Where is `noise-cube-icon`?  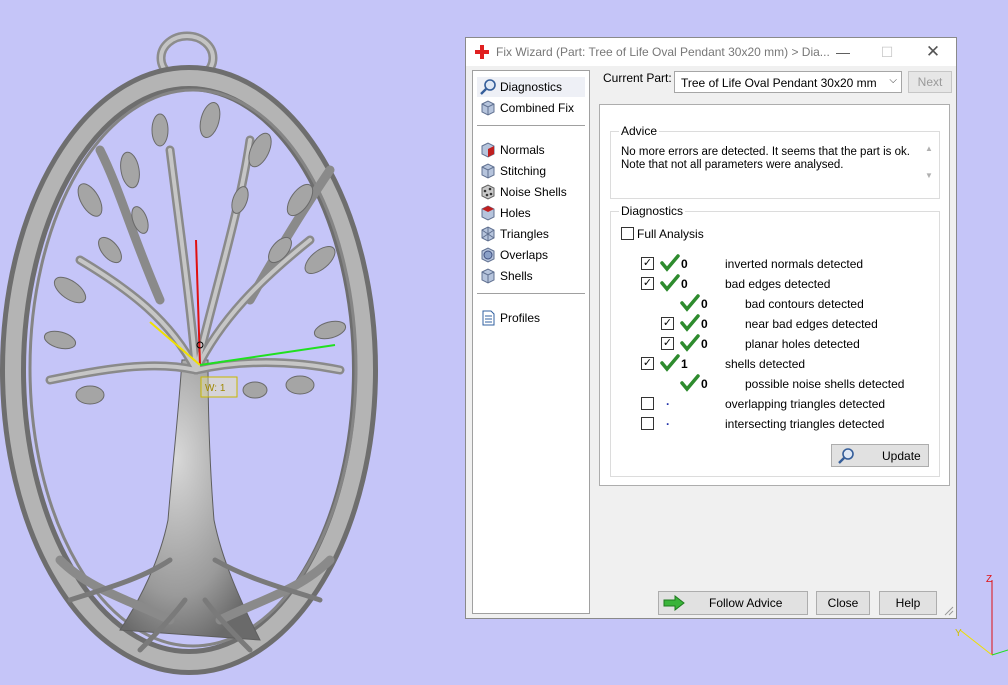 noise-cube-icon is located at coordinates (488, 192).